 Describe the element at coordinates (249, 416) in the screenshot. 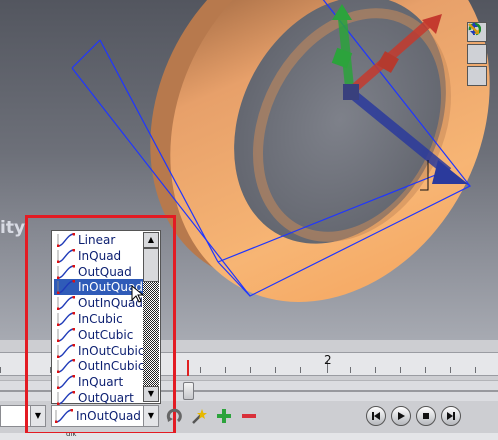

I see `remove-key-icon` at that location.